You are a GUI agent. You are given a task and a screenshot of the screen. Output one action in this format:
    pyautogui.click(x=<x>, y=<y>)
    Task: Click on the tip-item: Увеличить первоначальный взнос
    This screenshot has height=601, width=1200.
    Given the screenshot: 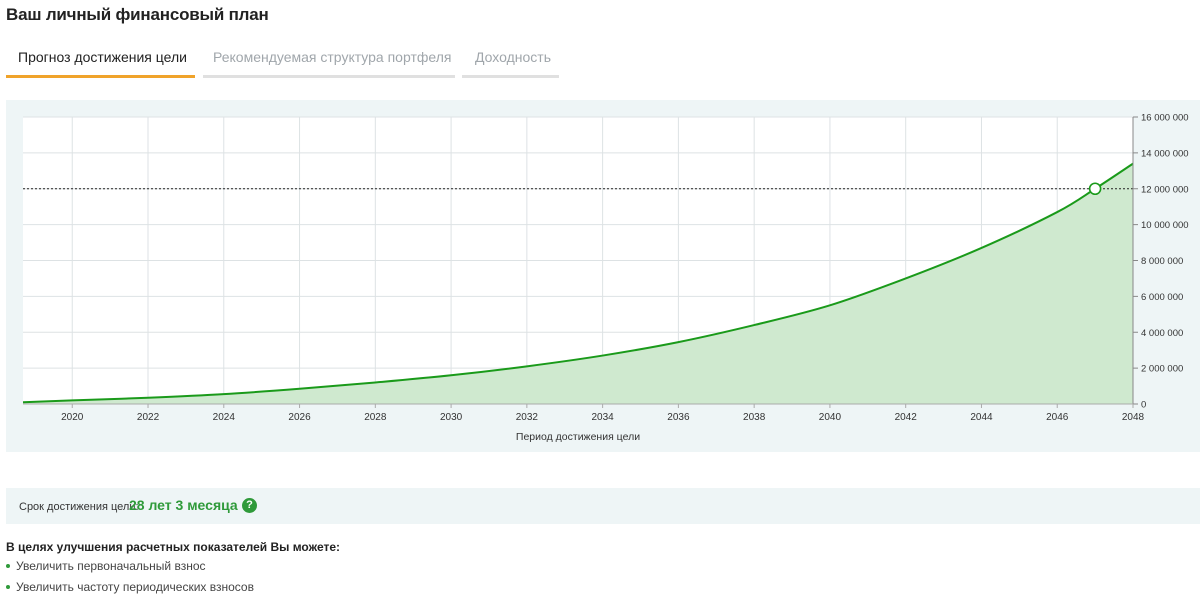 What is the action you would take?
    pyautogui.click(x=130, y=569)
    